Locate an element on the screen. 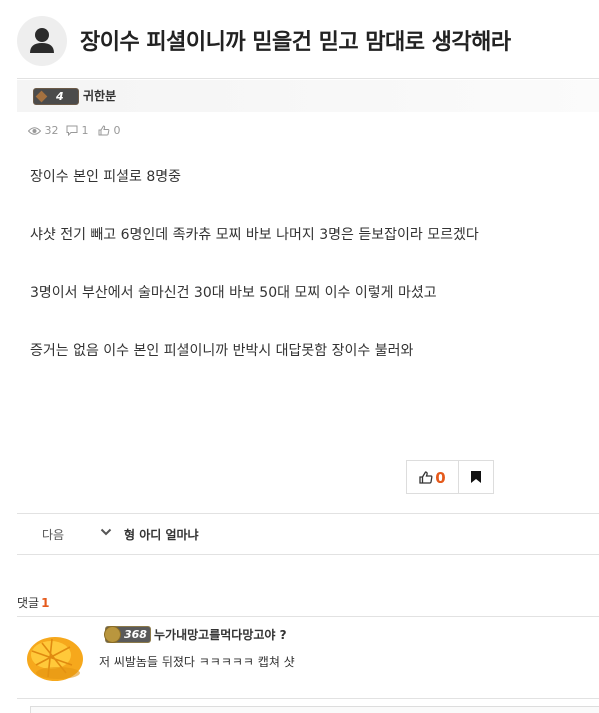 The height and width of the screenshot is (713, 599). chevron-down-icon is located at coordinates (106, 532).